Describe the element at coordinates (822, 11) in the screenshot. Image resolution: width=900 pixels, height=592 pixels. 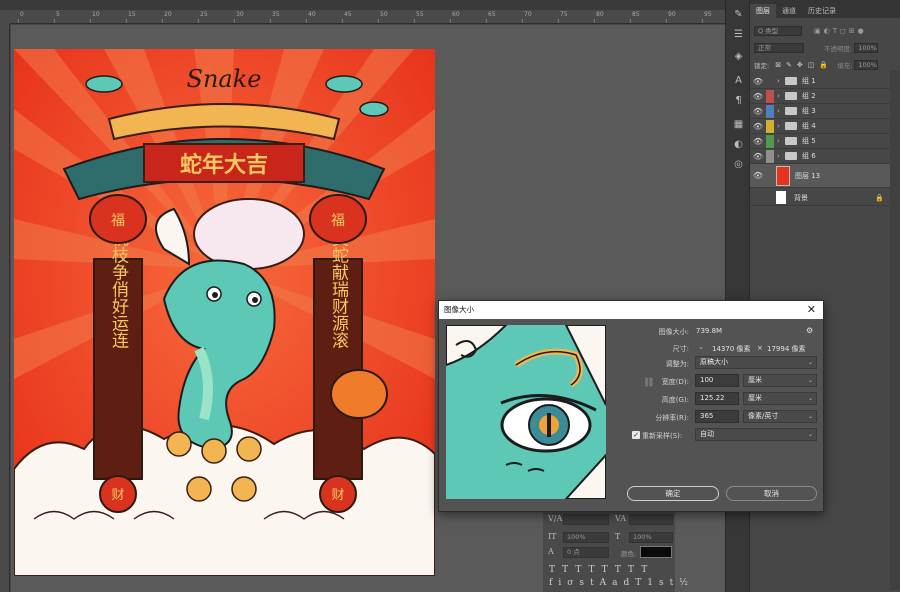
I see `tab-history: 历史记录` at that location.